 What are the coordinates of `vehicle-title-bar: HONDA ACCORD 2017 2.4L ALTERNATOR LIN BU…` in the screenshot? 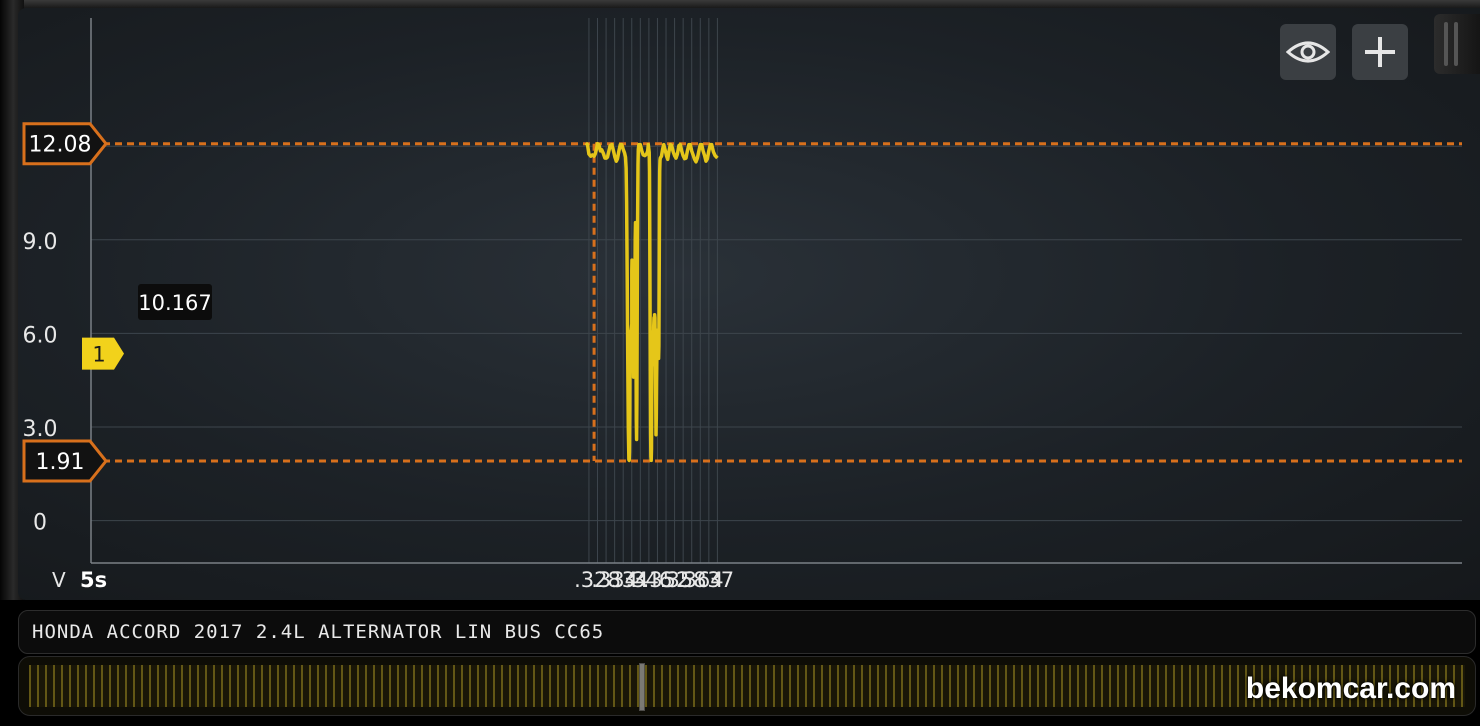 It's located at (747, 632).